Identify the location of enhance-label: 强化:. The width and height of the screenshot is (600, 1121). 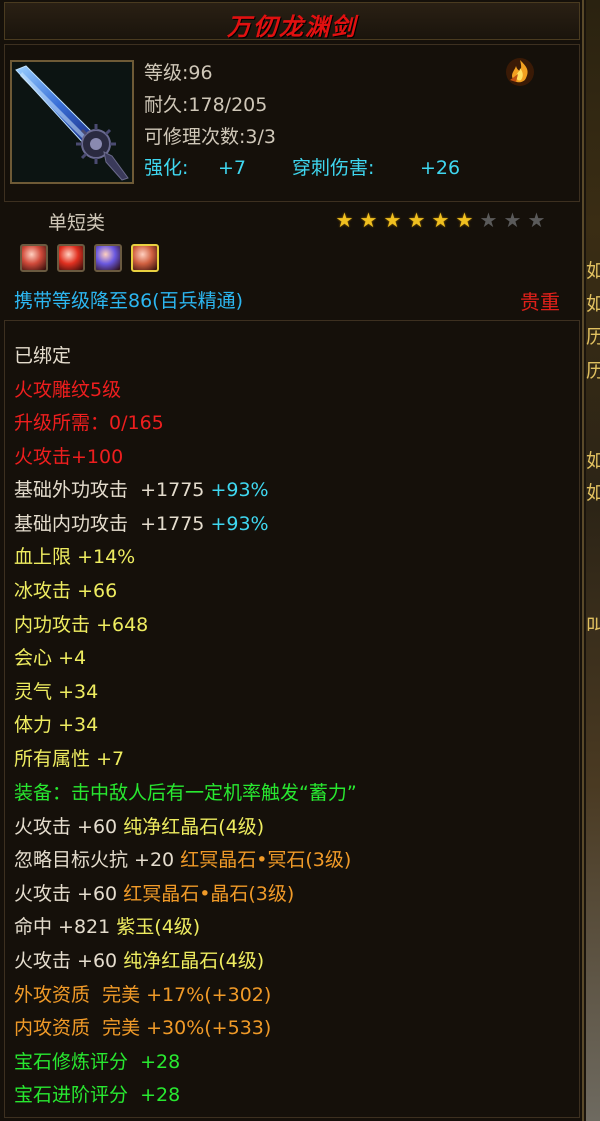
(166, 168).